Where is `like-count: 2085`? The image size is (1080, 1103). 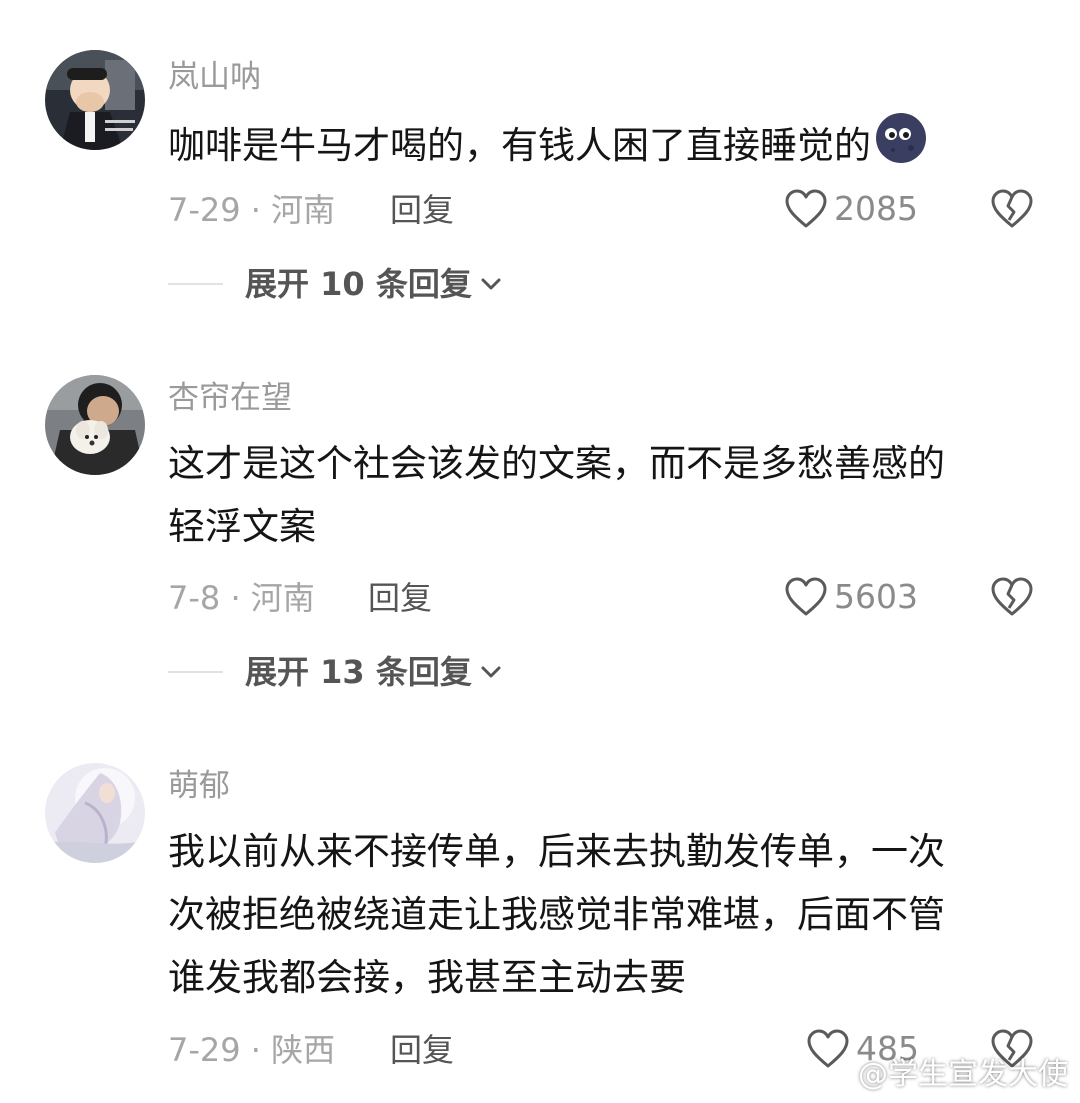 like-count: 2085 is located at coordinates (876, 208).